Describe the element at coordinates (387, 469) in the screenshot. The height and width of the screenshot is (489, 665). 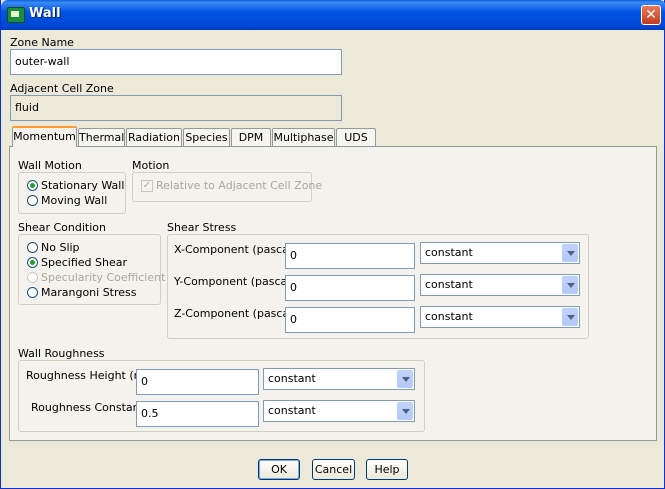
I see `help-button: Help` at that location.